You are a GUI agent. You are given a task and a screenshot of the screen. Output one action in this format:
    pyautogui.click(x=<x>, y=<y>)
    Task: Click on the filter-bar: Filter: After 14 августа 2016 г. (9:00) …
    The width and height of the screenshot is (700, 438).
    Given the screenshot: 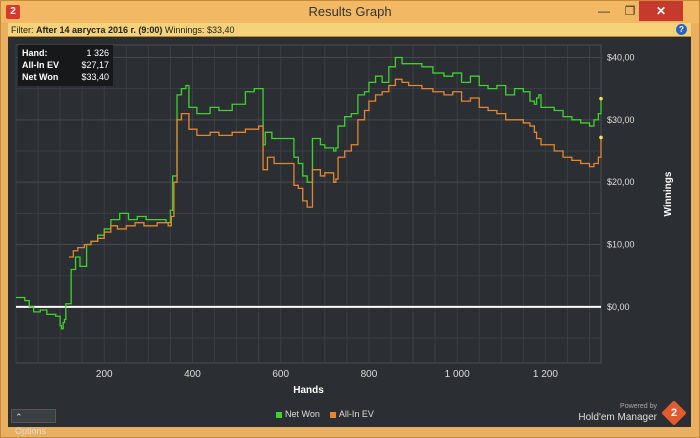 What is the action you would take?
    pyautogui.click(x=349, y=30)
    